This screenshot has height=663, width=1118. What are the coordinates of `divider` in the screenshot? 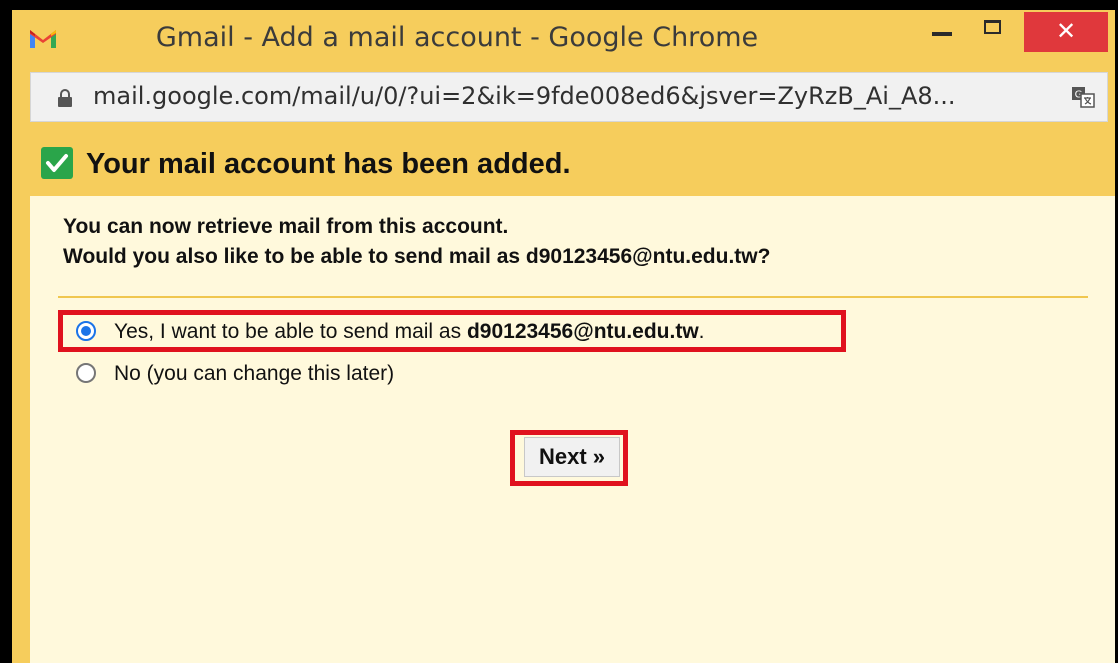 It's located at (573, 297).